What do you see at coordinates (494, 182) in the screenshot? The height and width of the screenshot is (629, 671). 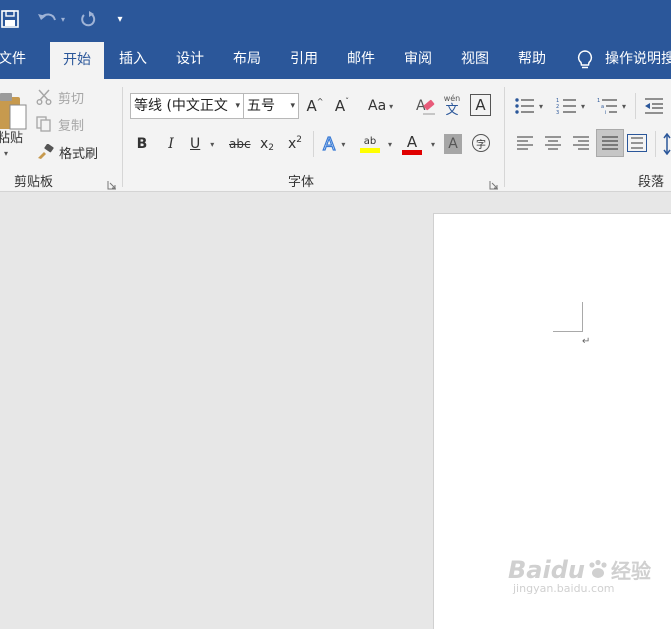 I see `font-dialog-launcher` at bounding box center [494, 182].